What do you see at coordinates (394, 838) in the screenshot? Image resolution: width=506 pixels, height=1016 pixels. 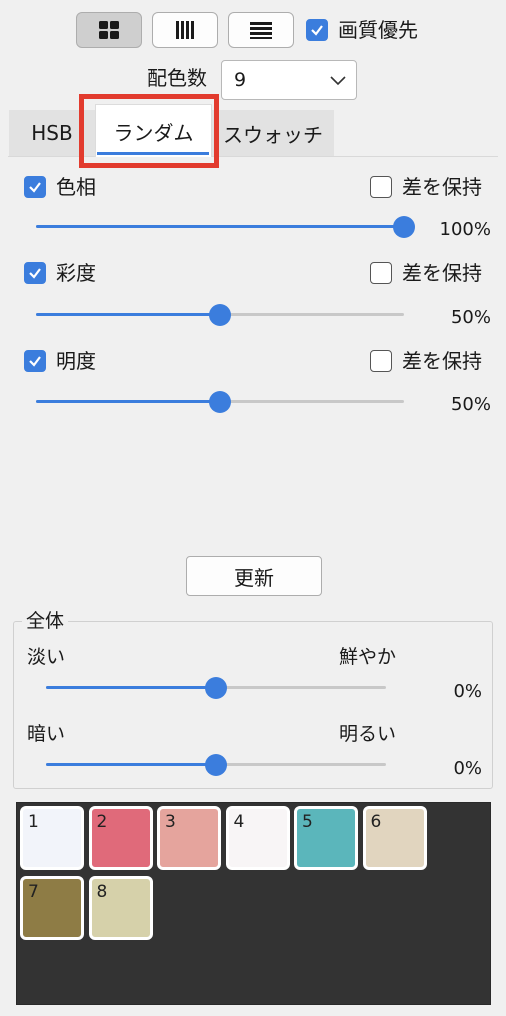 I see `color-swatch: 6` at bounding box center [394, 838].